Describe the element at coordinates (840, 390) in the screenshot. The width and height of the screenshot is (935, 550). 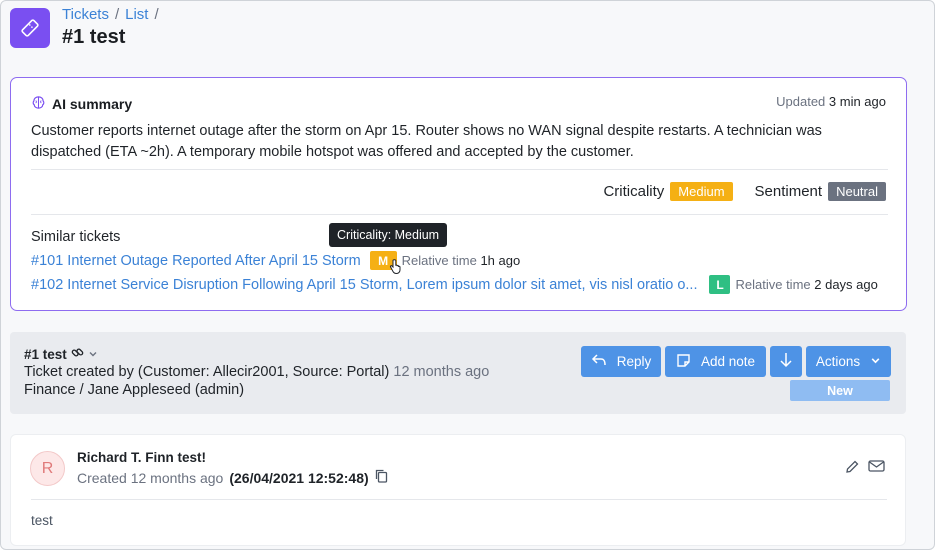
I see `status-badge: New` at that location.